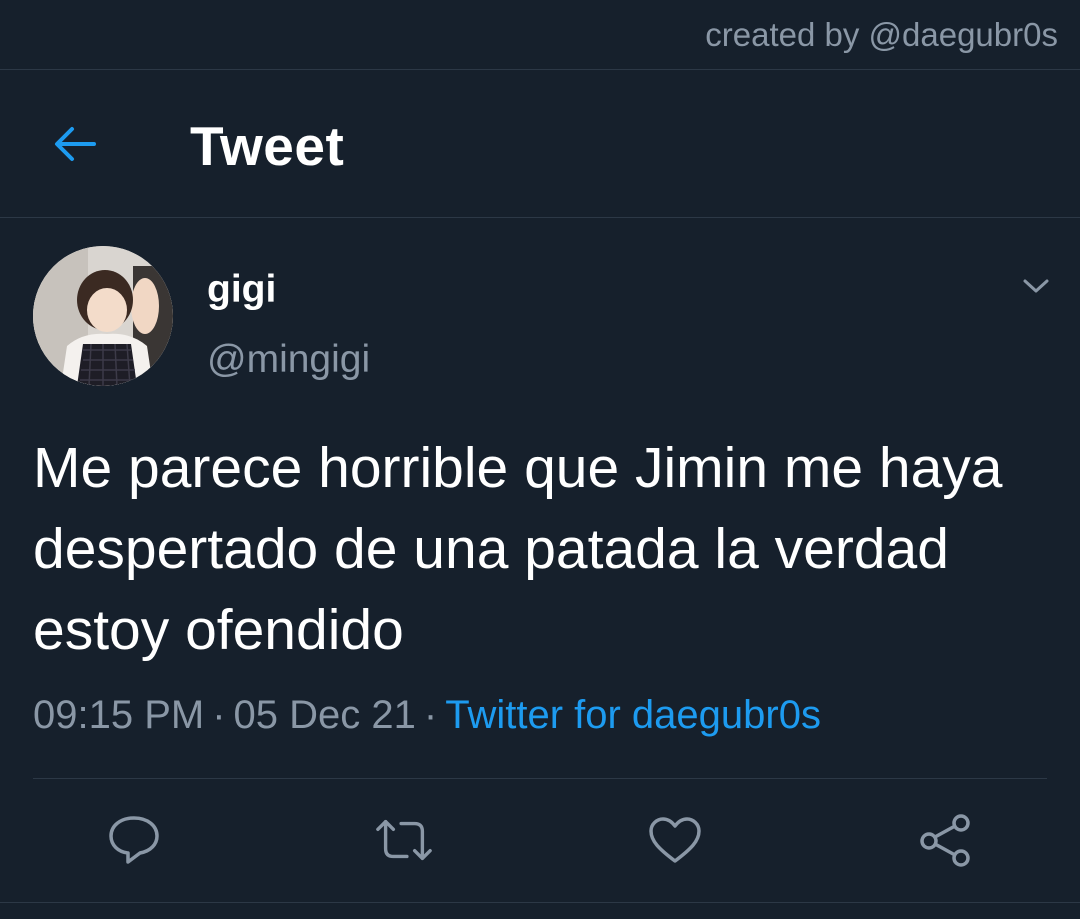 The width and height of the screenshot is (1080, 919). I want to click on bottom-divider, so click(540, 902).